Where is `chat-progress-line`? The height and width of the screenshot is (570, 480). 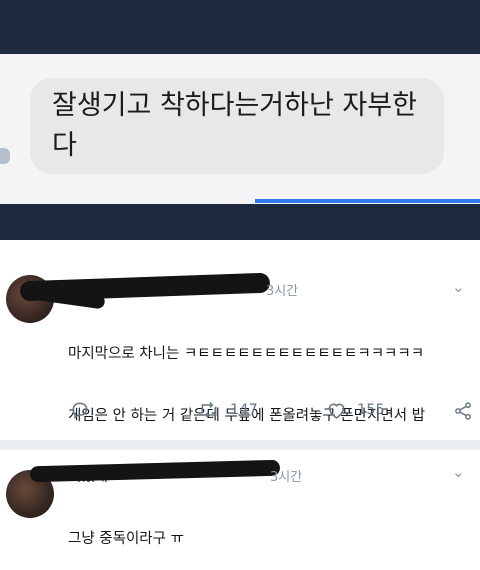 chat-progress-line is located at coordinates (367, 201).